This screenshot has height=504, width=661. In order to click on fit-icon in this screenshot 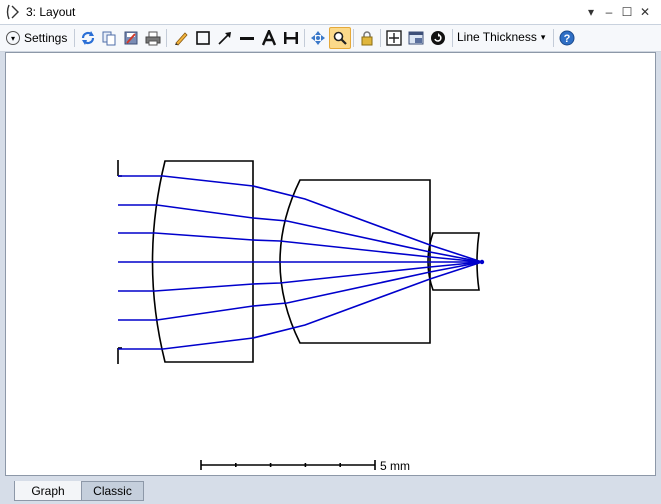, I will do `click(394, 38)`.